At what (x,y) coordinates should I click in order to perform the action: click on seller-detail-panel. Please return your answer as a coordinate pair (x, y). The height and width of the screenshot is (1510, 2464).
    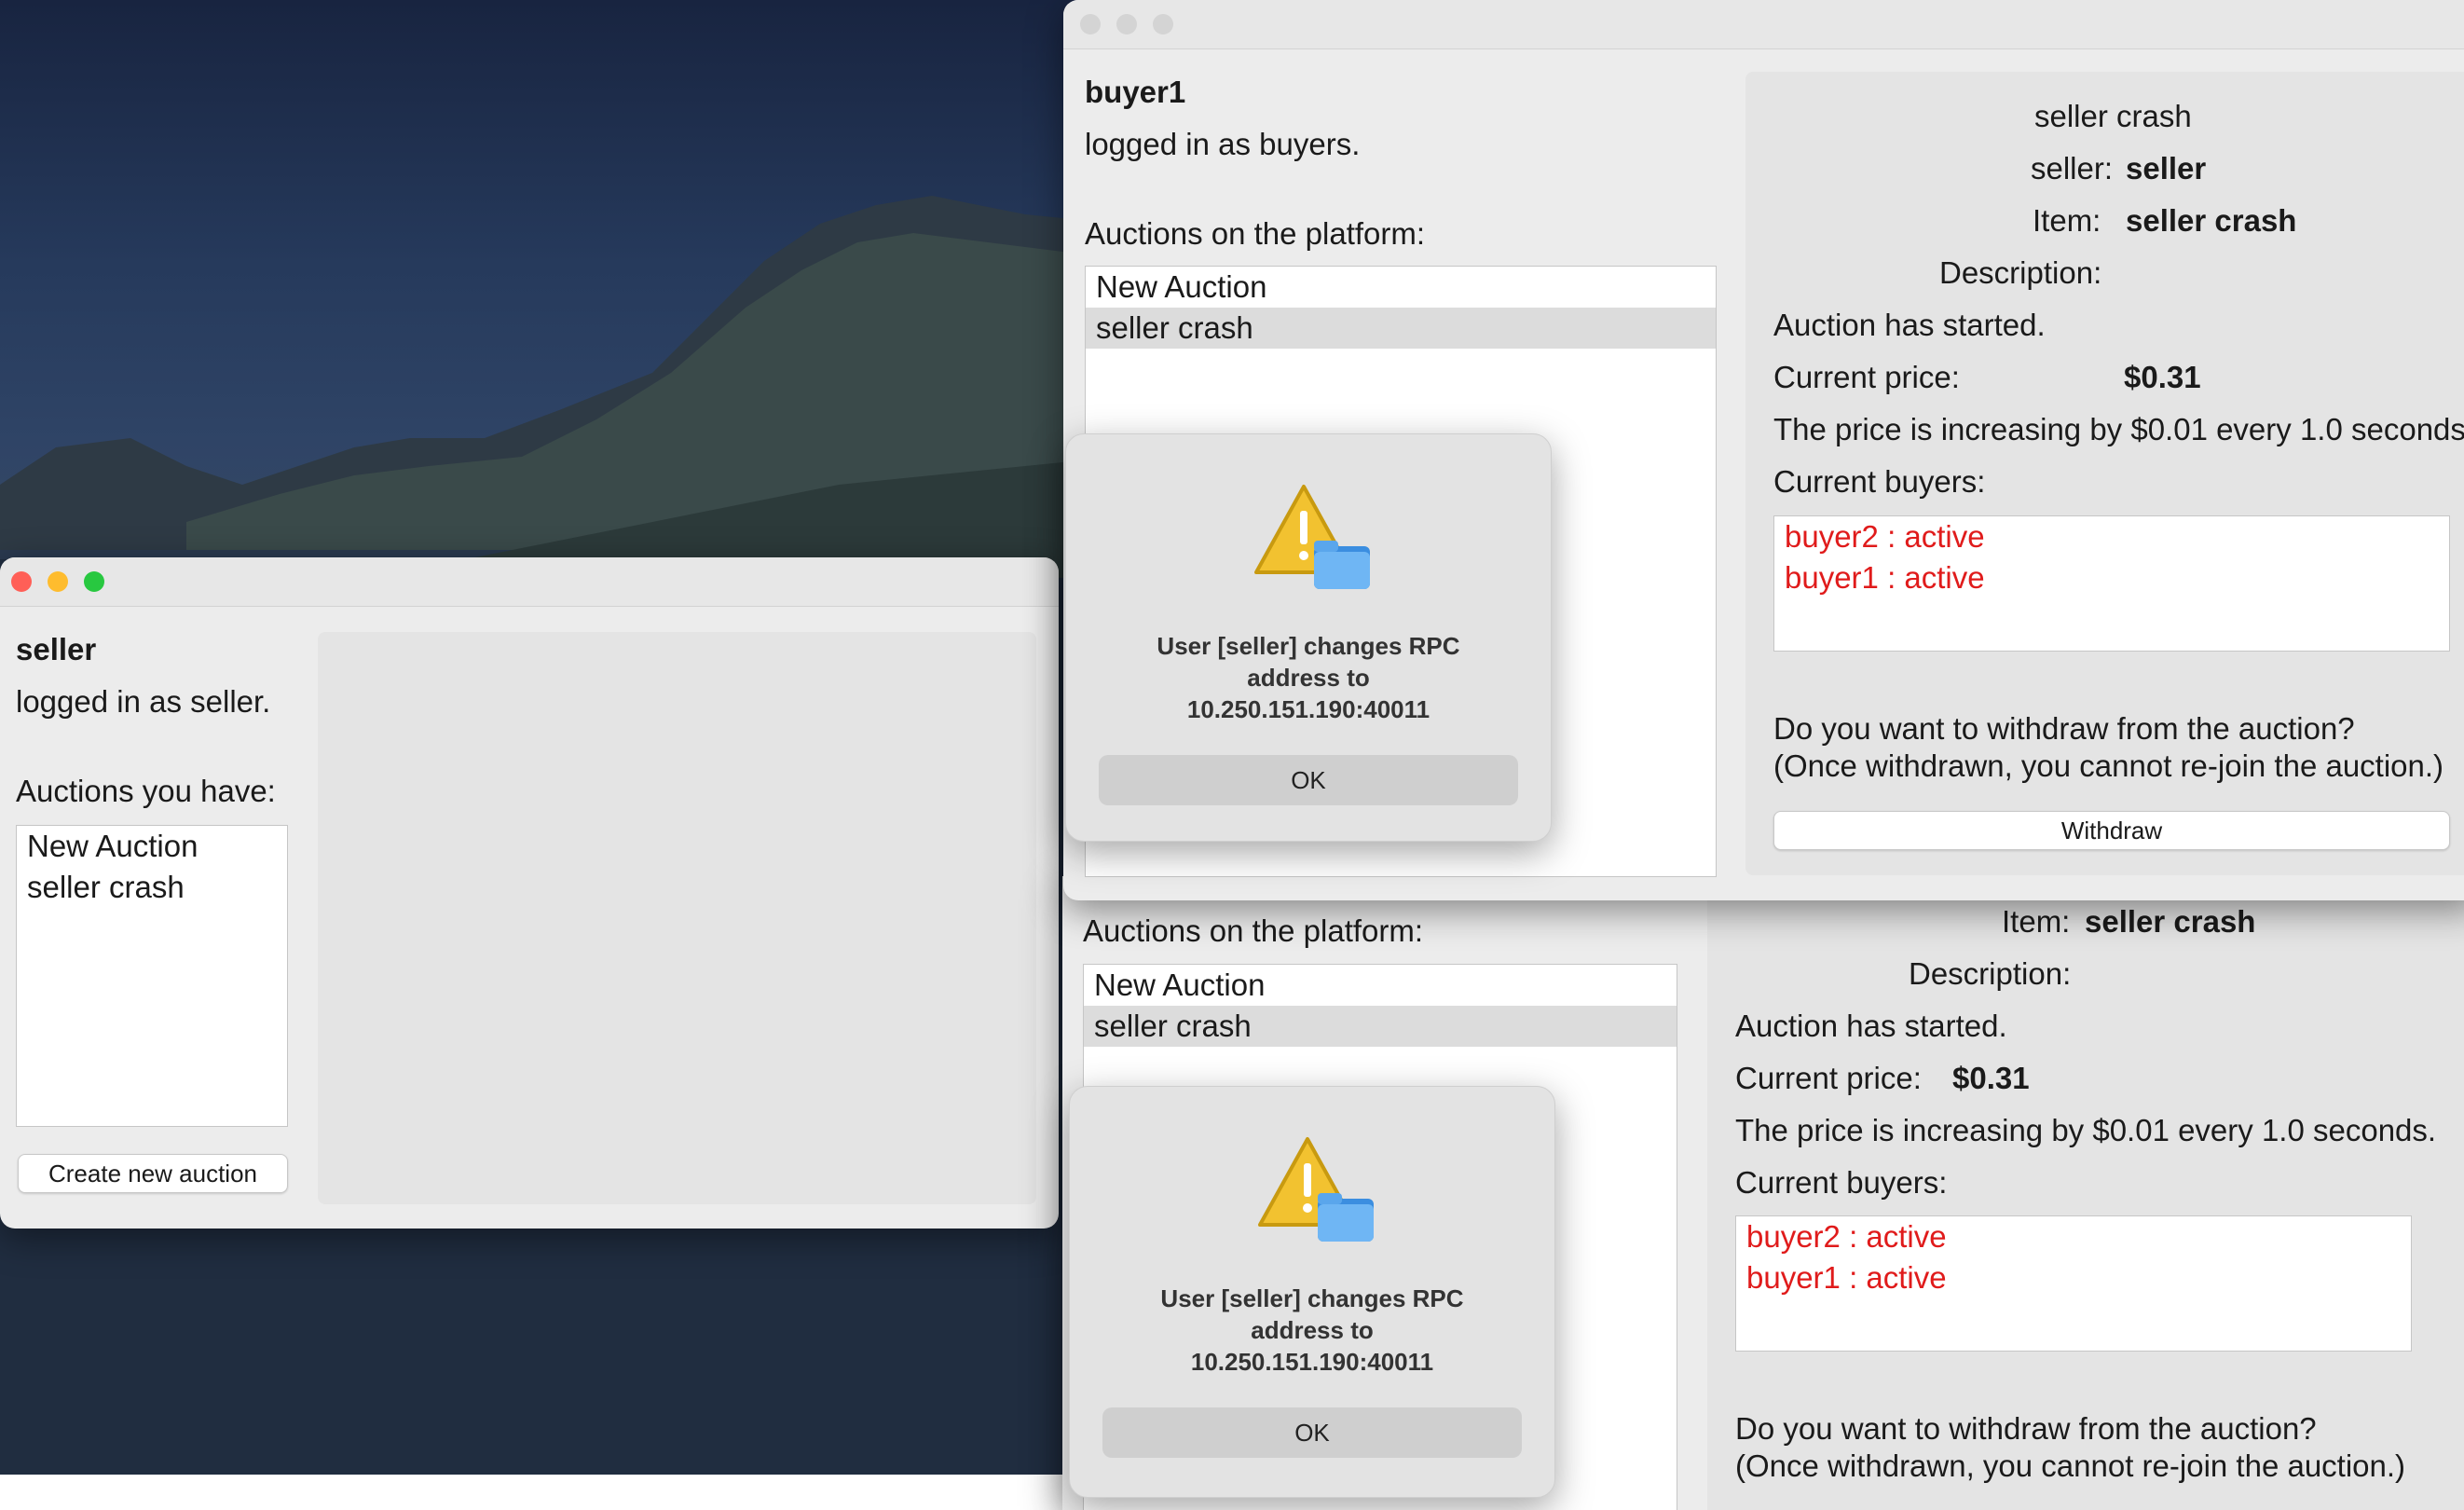
    Looking at the image, I should click on (677, 918).